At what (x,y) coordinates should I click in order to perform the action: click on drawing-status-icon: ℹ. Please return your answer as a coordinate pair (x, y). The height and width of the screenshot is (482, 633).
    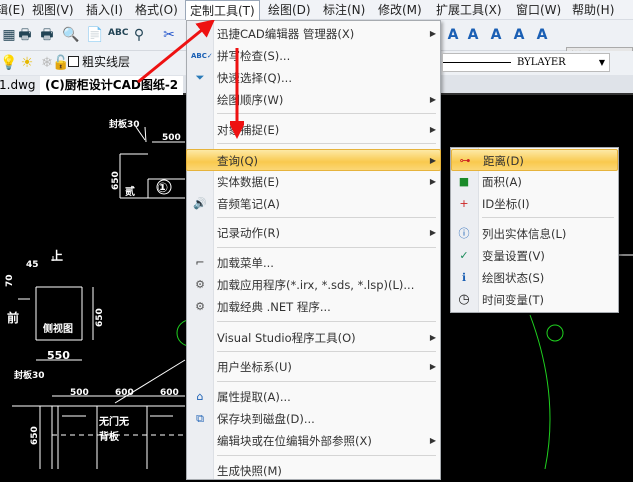
    Looking at the image, I should click on (464, 277).